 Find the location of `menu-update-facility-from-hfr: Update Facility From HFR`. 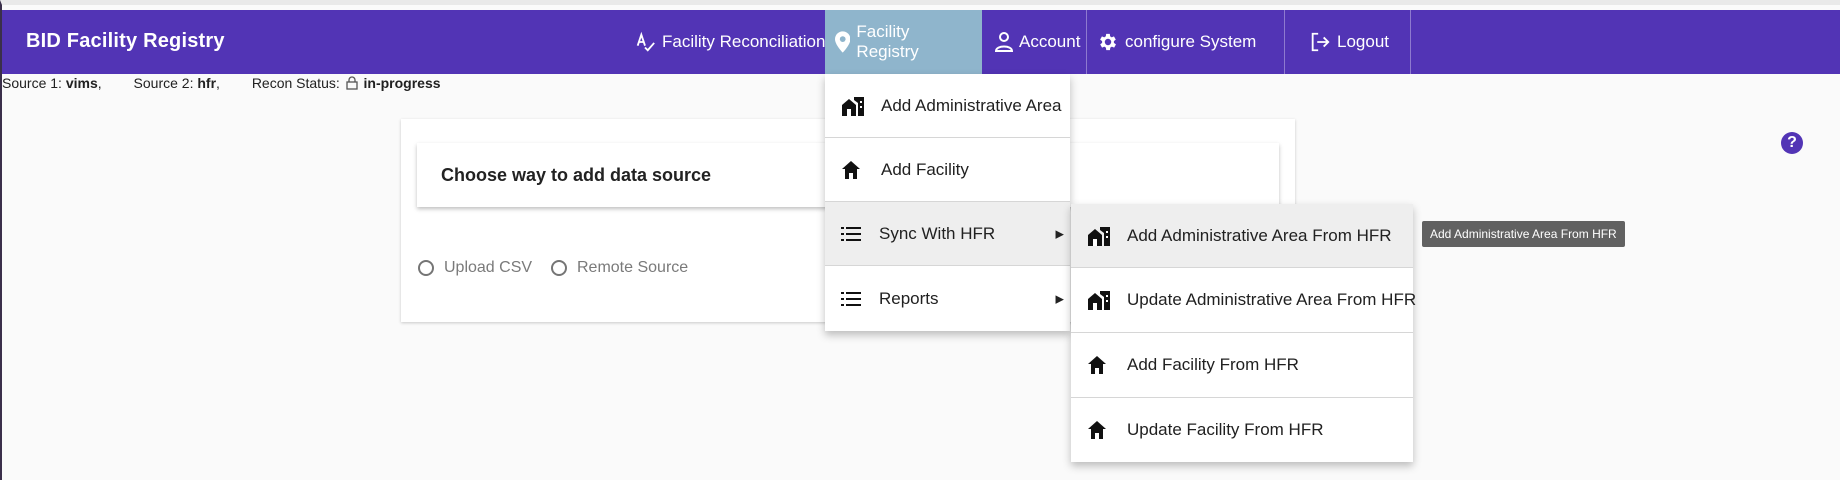

menu-update-facility-from-hfr: Update Facility From HFR is located at coordinates (1242, 430).